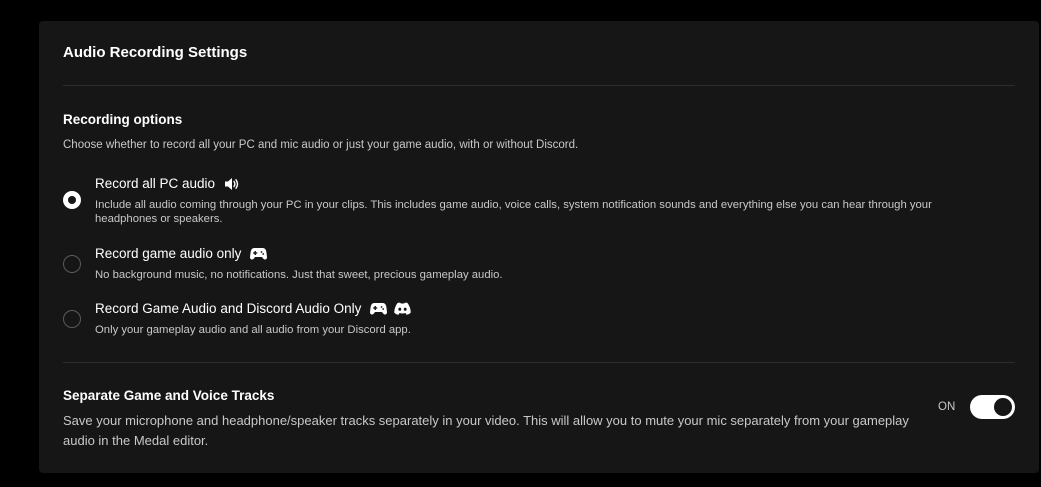 The height and width of the screenshot is (487, 1041). Describe the element at coordinates (403, 309) in the screenshot. I see `discord-icon` at that location.